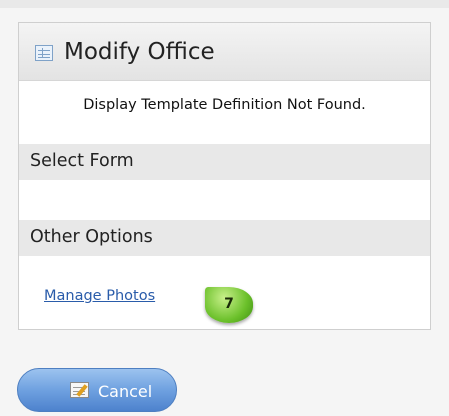  I want to click on cancel-button: Cancel, so click(97, 390).